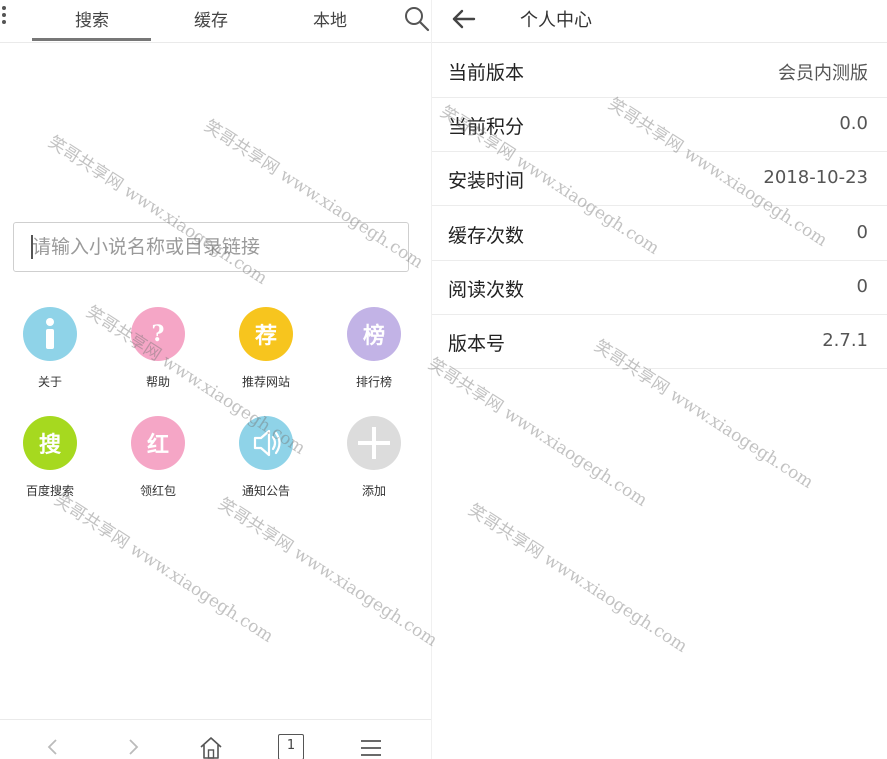  What do you see at coordinates (211, 18) in the screenshot?
I see `tab-cache: 缓存` at bounding box center [211, 18].